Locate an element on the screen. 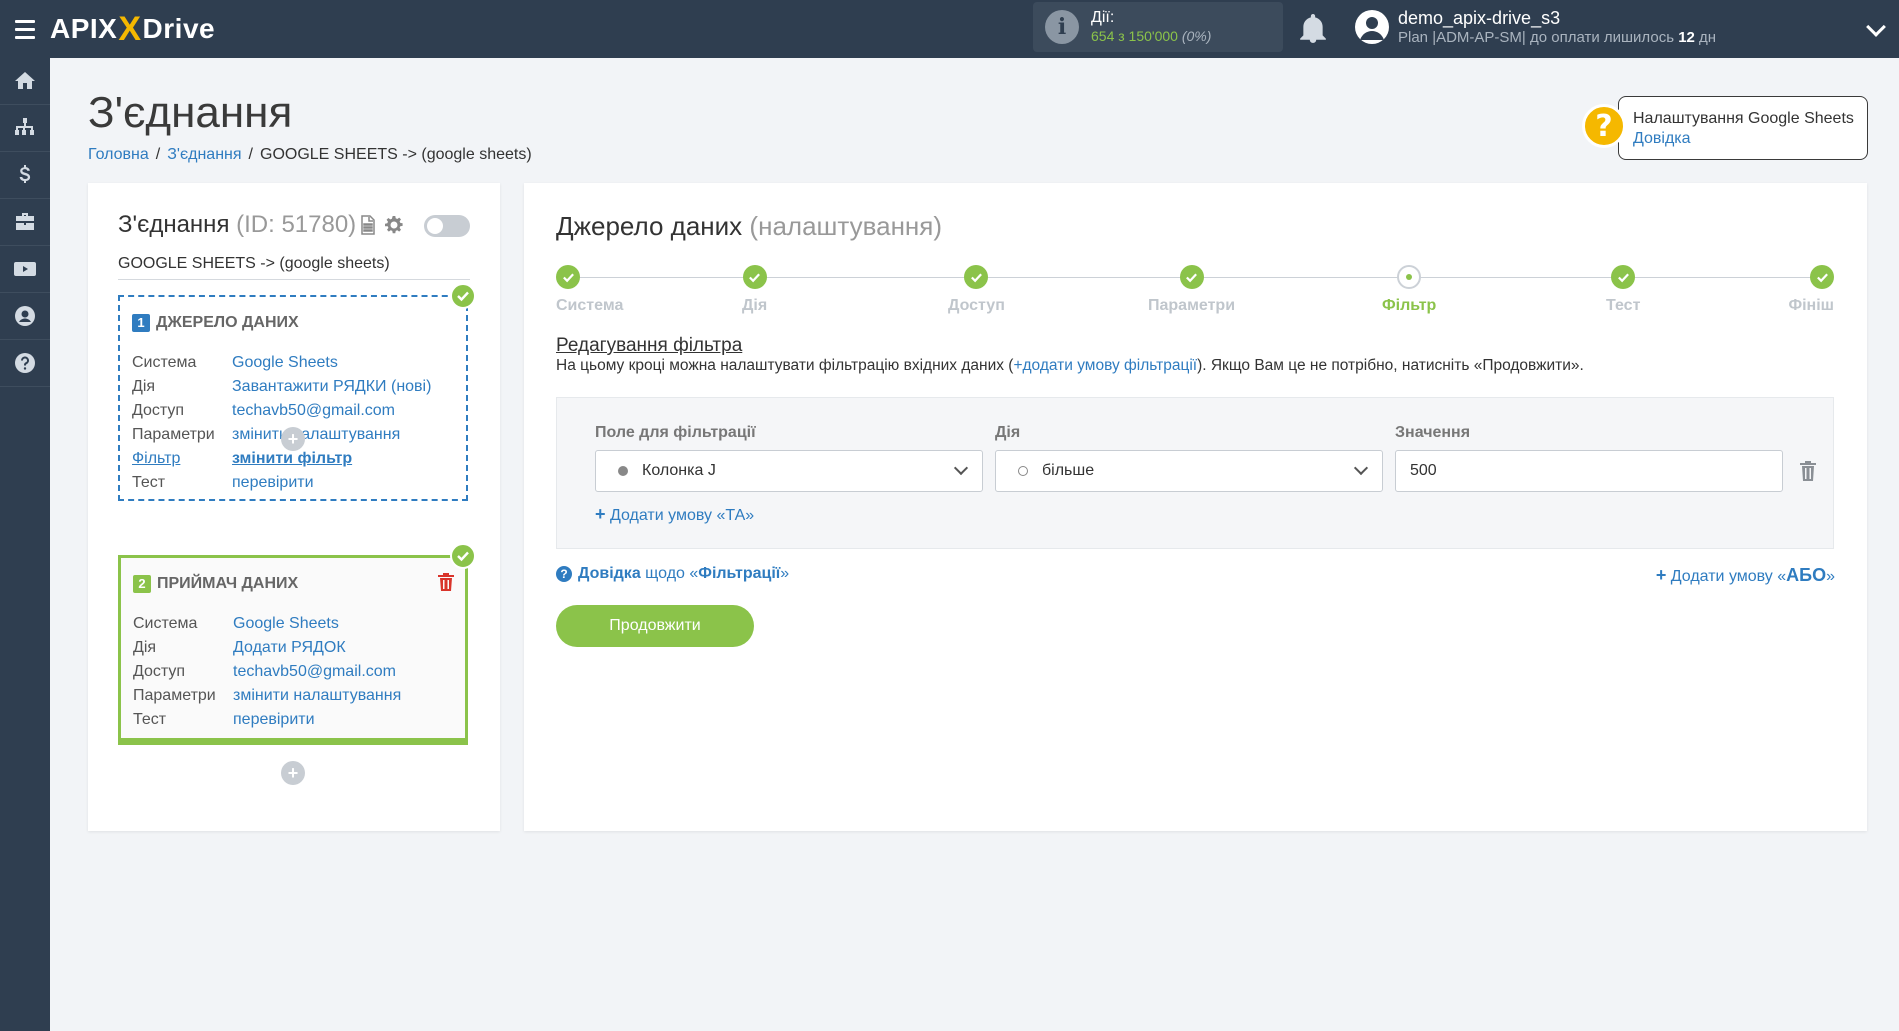 The height and width of the screenshot is (1031, 1899). actions-counter: i Дії: 654 з 150'000 (0%) is located at coordinates (1158, 27).